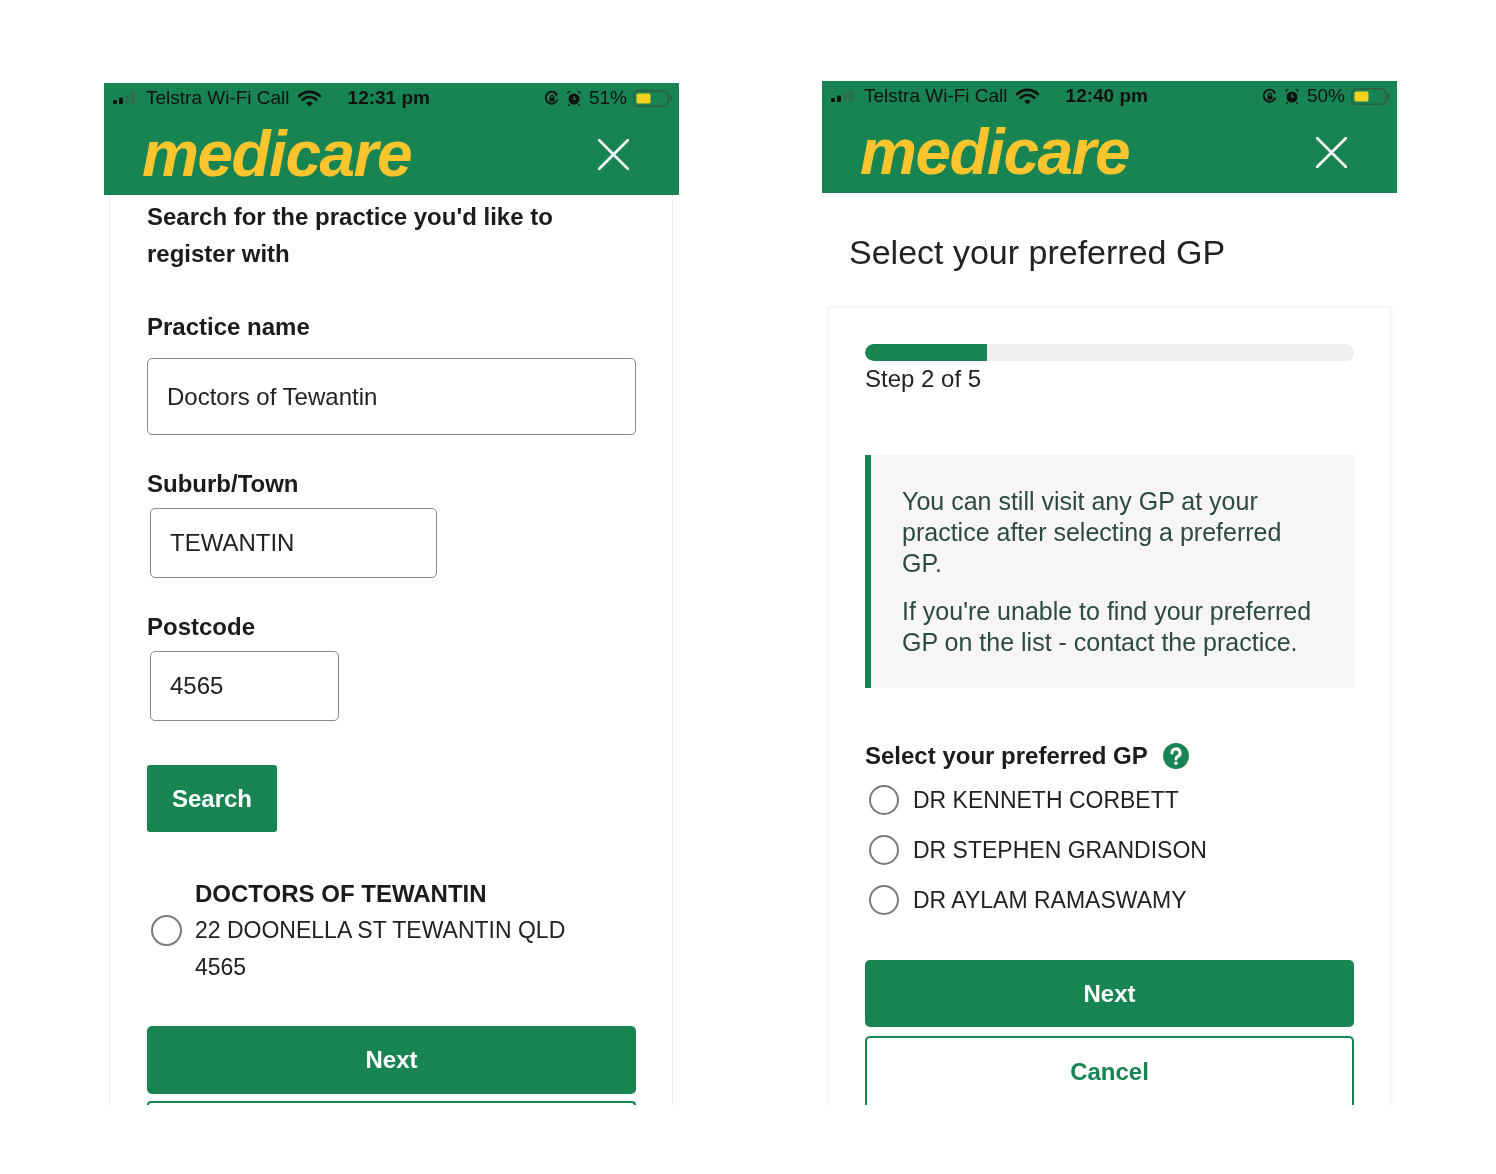 The image size is (1496, 1174). What do you see at coordinates (1175, 756) in the screenshot?
I see `help-icon` at bounding box center [1175, 756].